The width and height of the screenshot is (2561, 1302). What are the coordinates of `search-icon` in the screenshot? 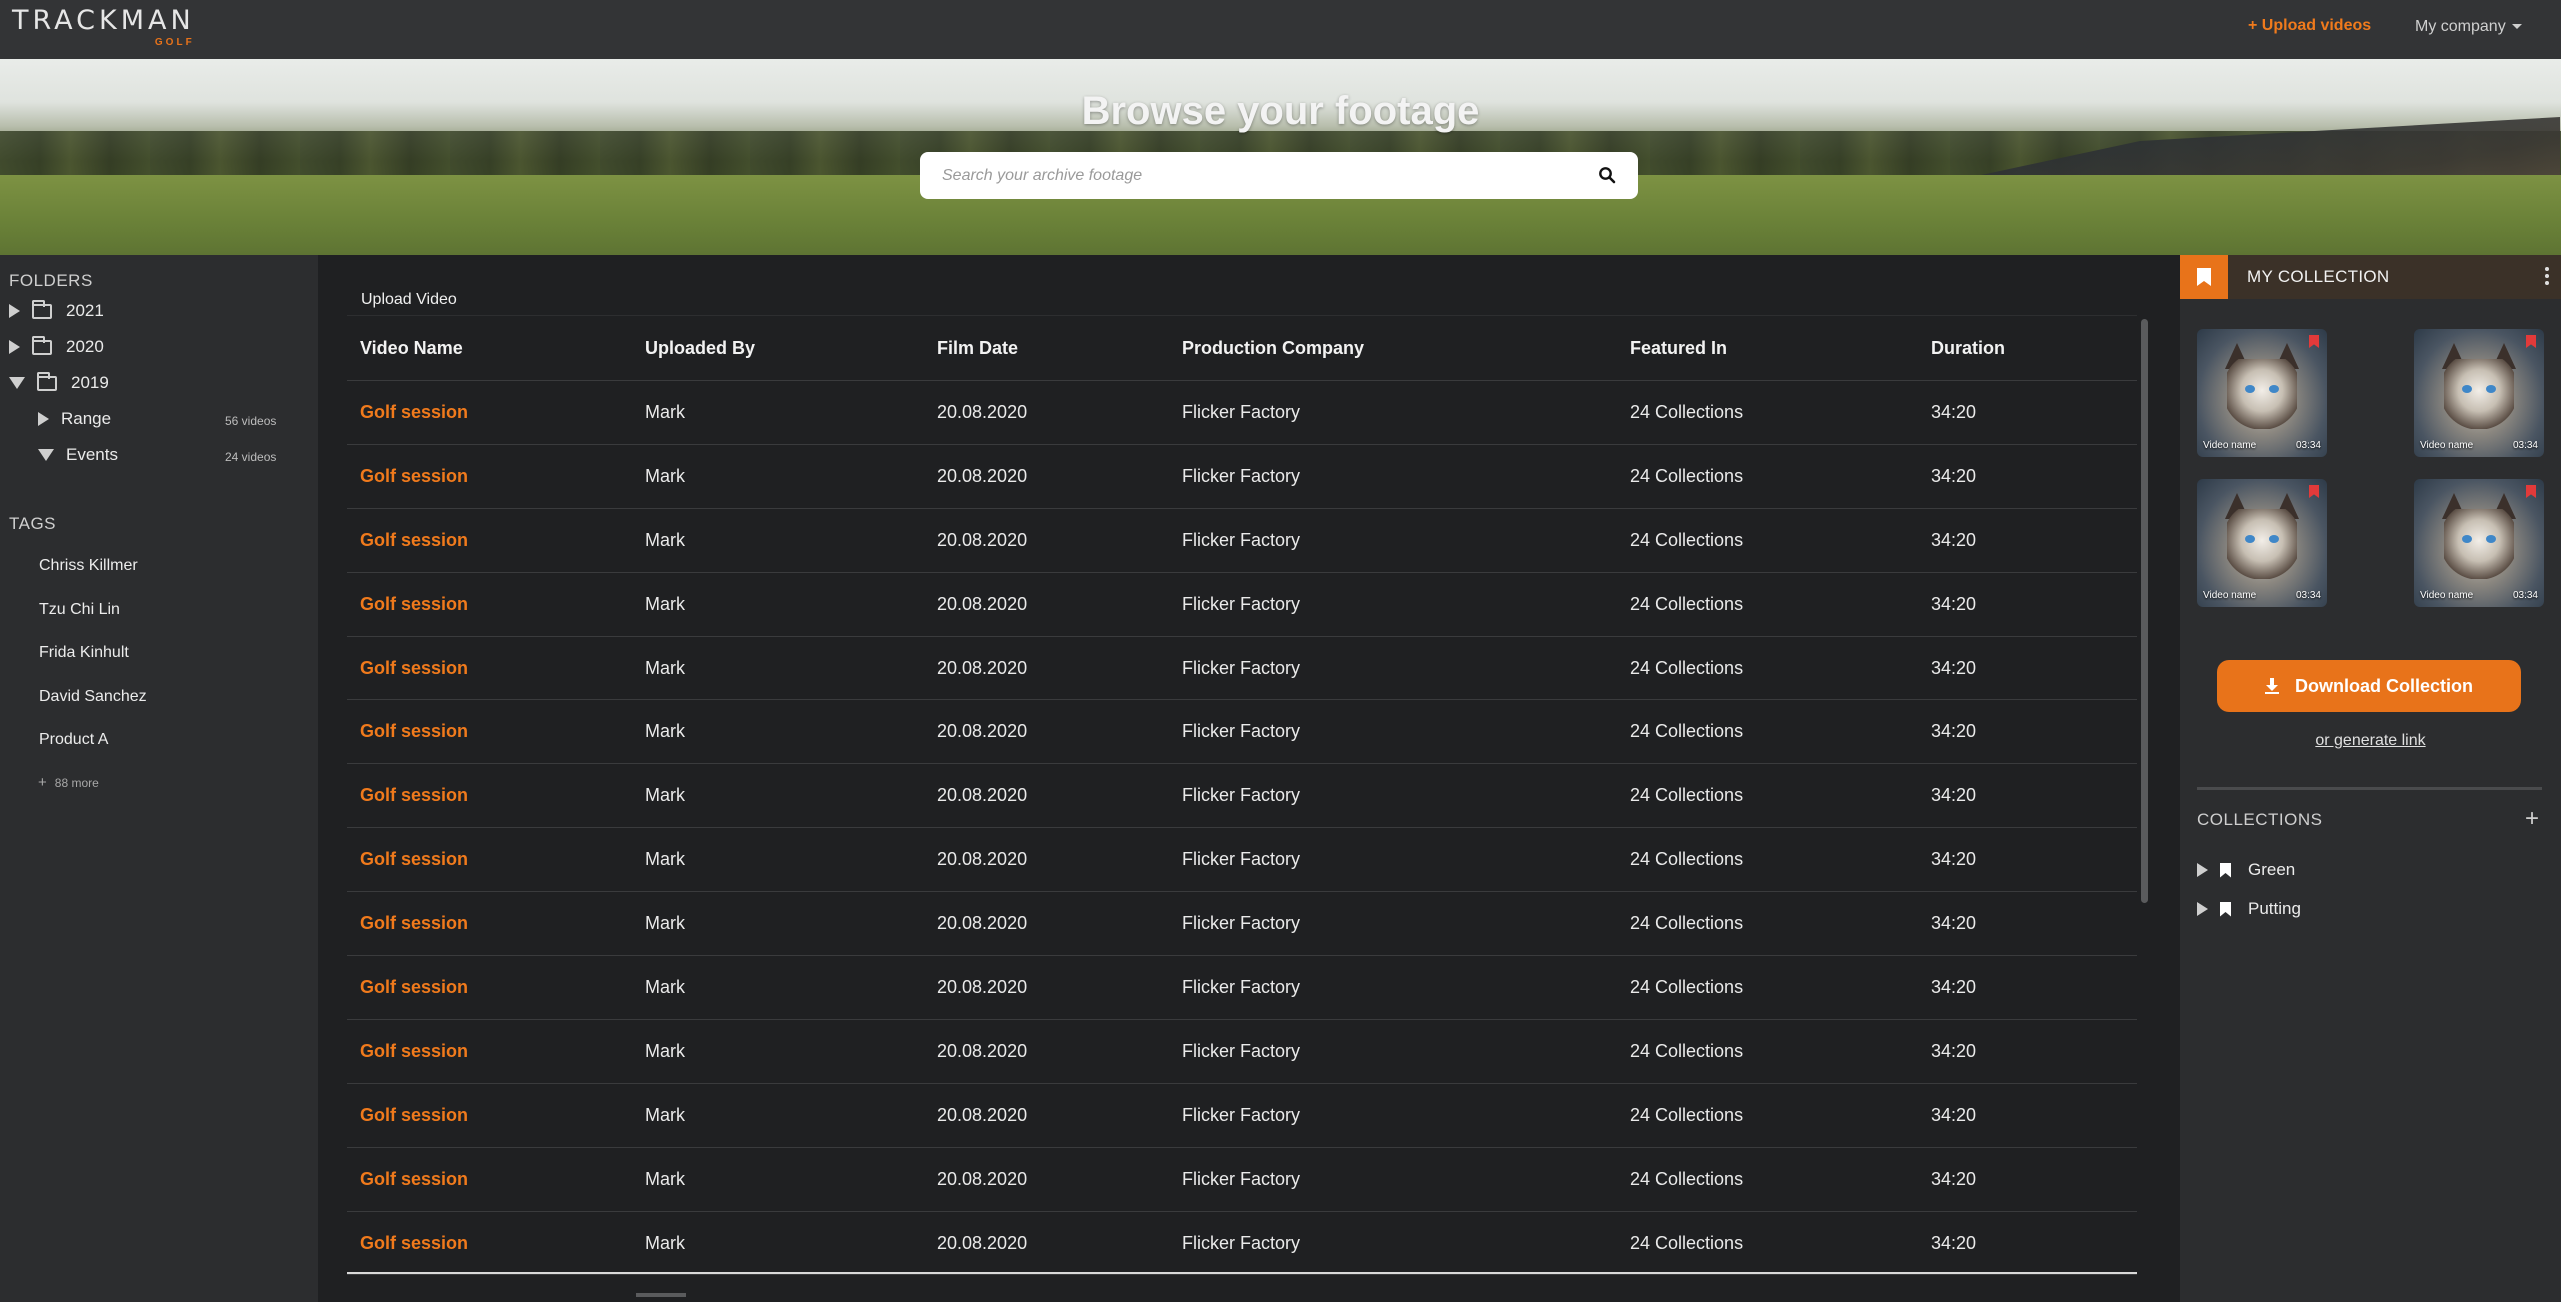 It's located at (1607, 175).